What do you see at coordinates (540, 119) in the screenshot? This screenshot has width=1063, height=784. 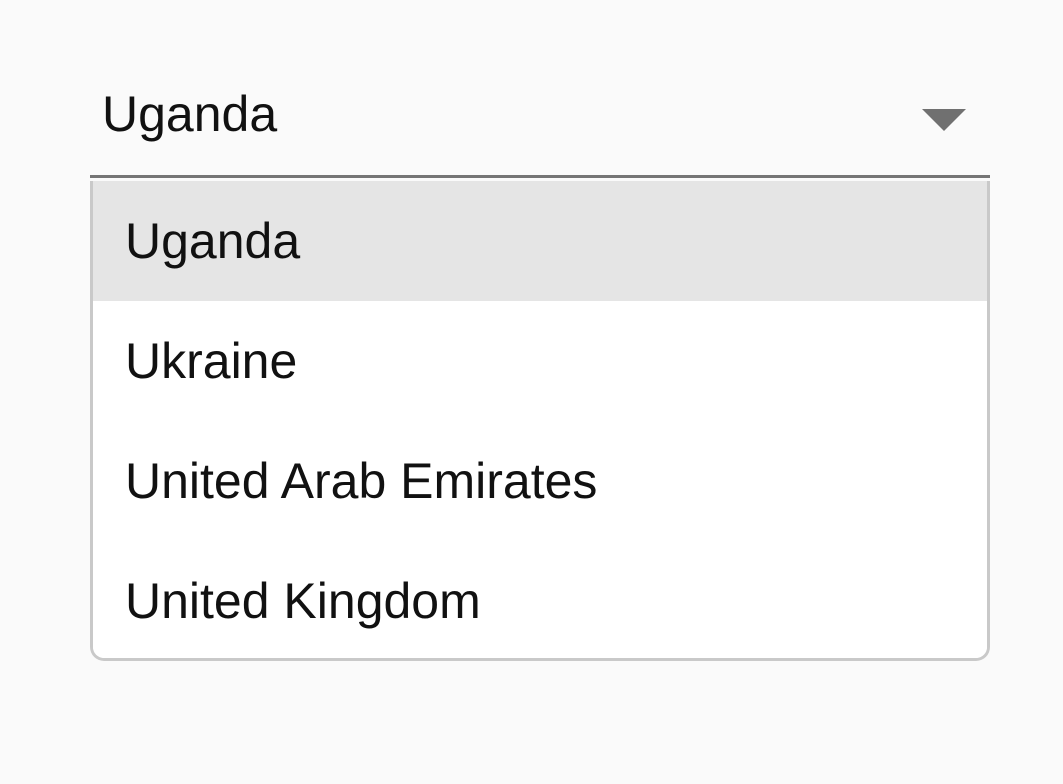 I see `country-select: Uganda` at bounding box center [540, 119].